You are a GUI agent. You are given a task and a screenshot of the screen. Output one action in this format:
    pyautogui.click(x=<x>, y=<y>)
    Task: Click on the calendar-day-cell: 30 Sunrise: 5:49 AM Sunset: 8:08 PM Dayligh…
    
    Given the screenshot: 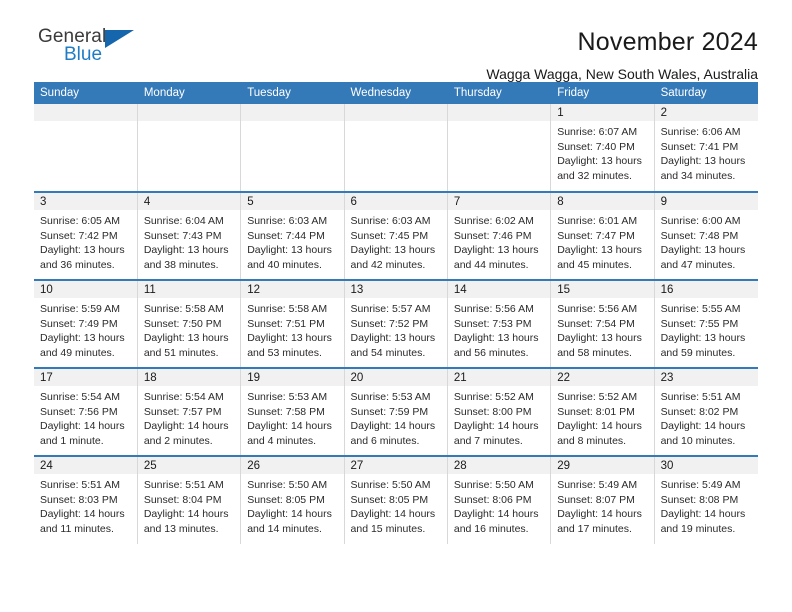 What is the action you would take?
    pyautogui.click(x=706, y=499)
    